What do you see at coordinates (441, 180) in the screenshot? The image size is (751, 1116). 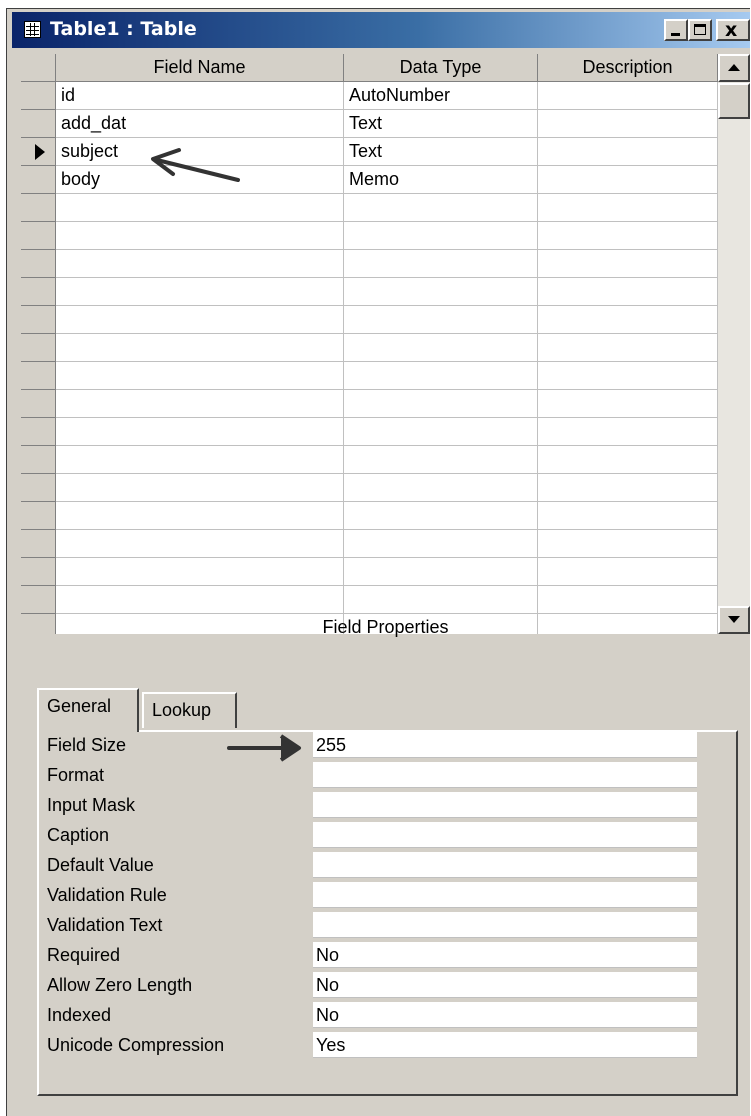 I see `data-type-cell: Memo` at bounding box center [441, 180].